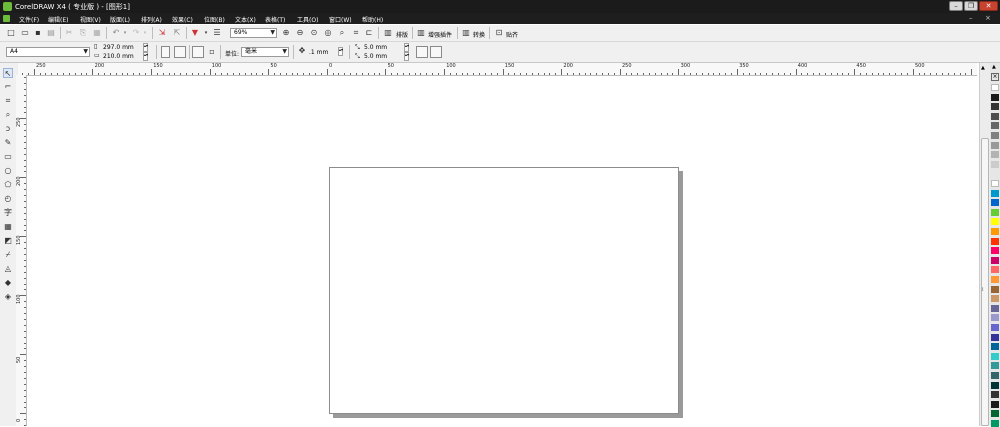  I want to click on zoom-tool-icon: ⌕, so click(8, 115).